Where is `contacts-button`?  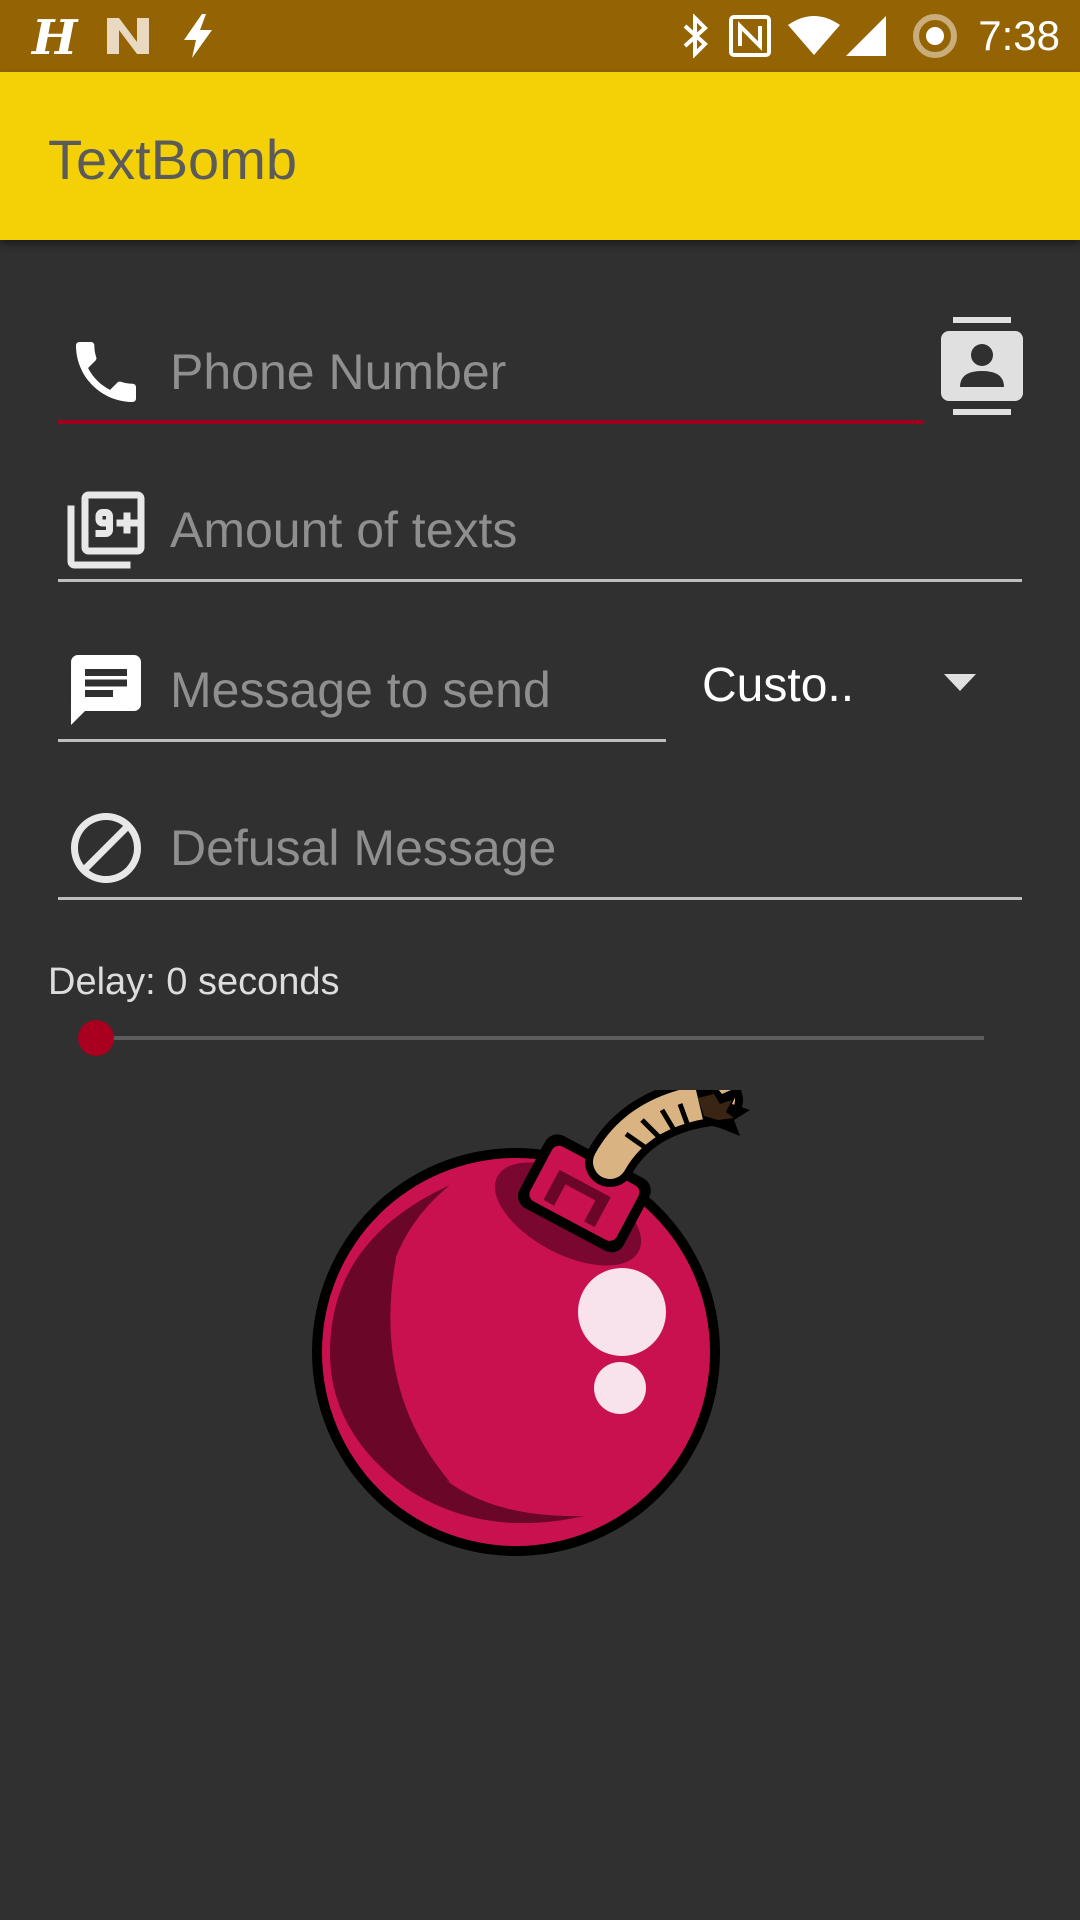
contacts-button is located at coordinates (982, 368).